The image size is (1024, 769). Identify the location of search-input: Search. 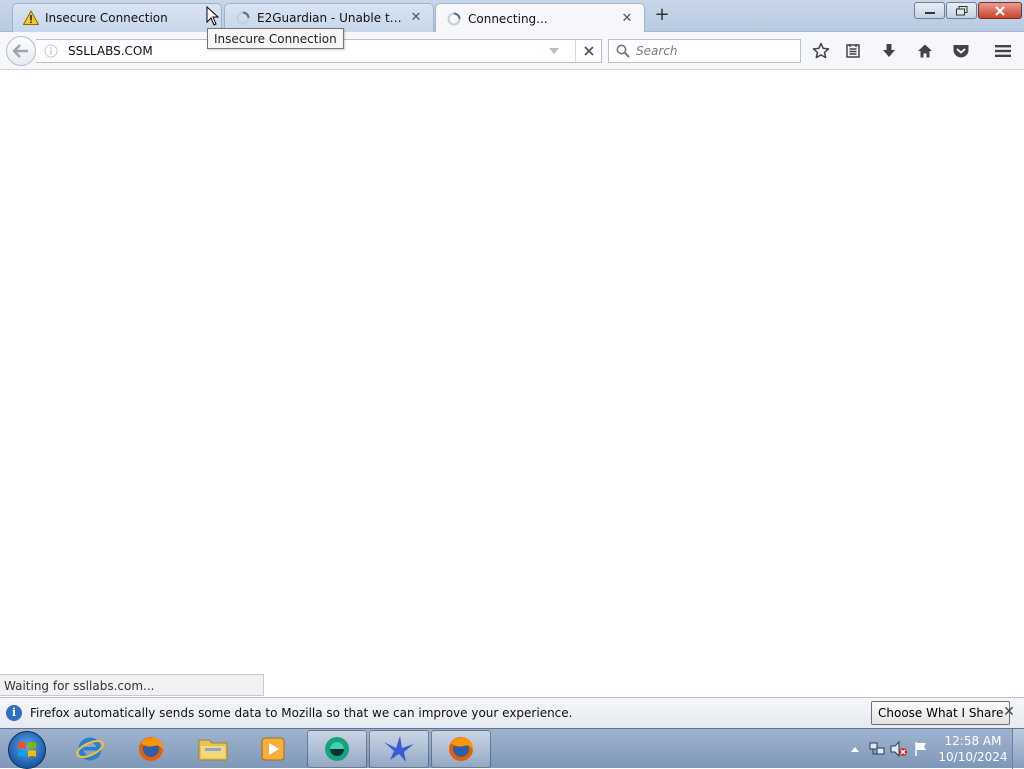
(657, 51).